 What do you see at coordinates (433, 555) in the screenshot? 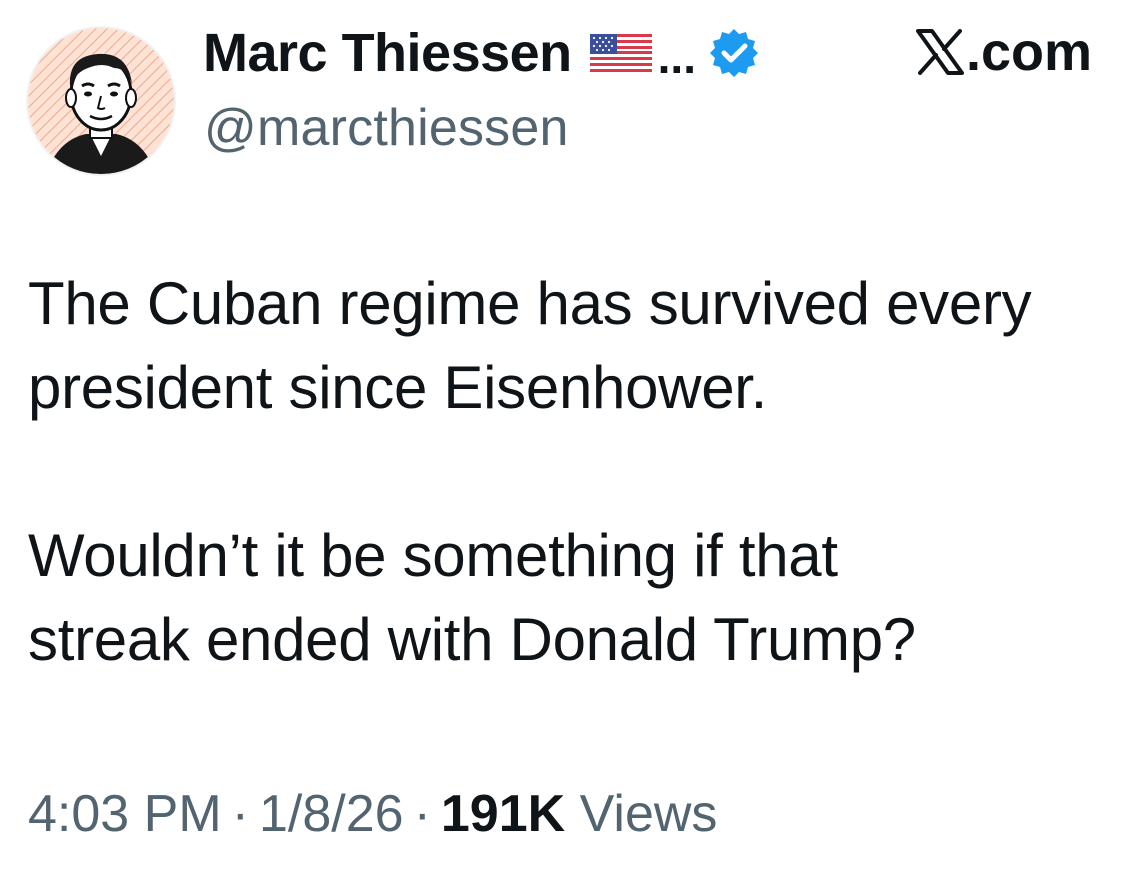
I see `tweet-line: Wouldn’t it be something if that` at bounding box center [433, 555].